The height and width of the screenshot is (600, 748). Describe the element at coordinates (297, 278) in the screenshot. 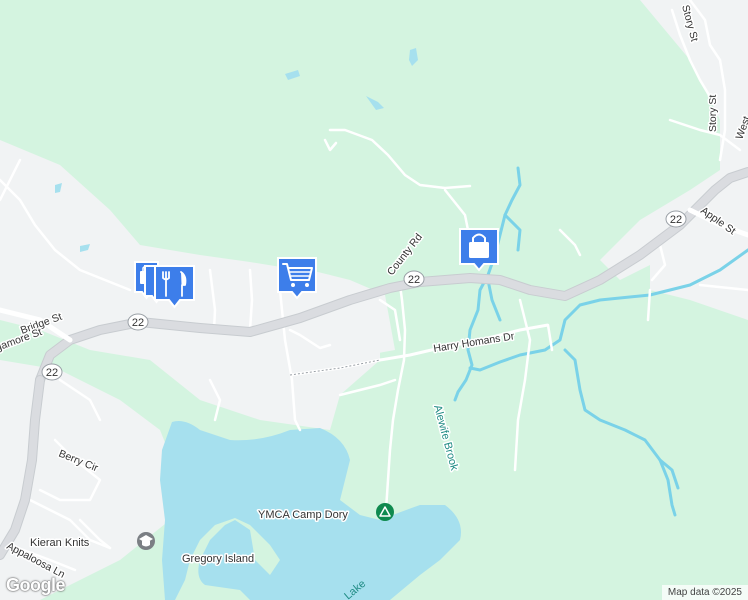

I see `grocery-marker` at that location.